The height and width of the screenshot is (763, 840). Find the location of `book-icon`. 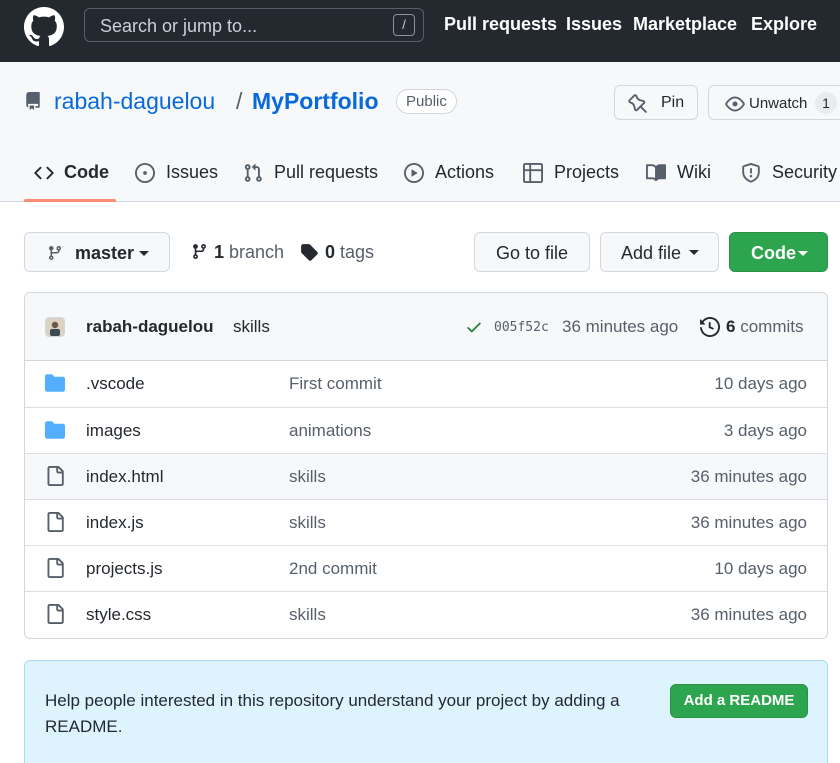

book-icon is located at coordinates (656, 173).